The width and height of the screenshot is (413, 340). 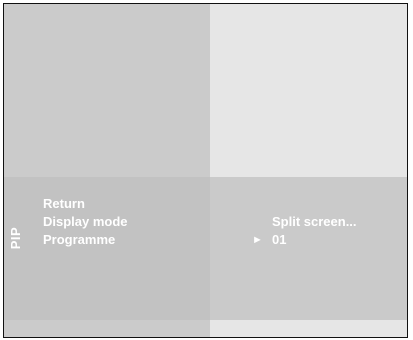 I want to click on menu-item-return: Return, so click(x=218, y=204).